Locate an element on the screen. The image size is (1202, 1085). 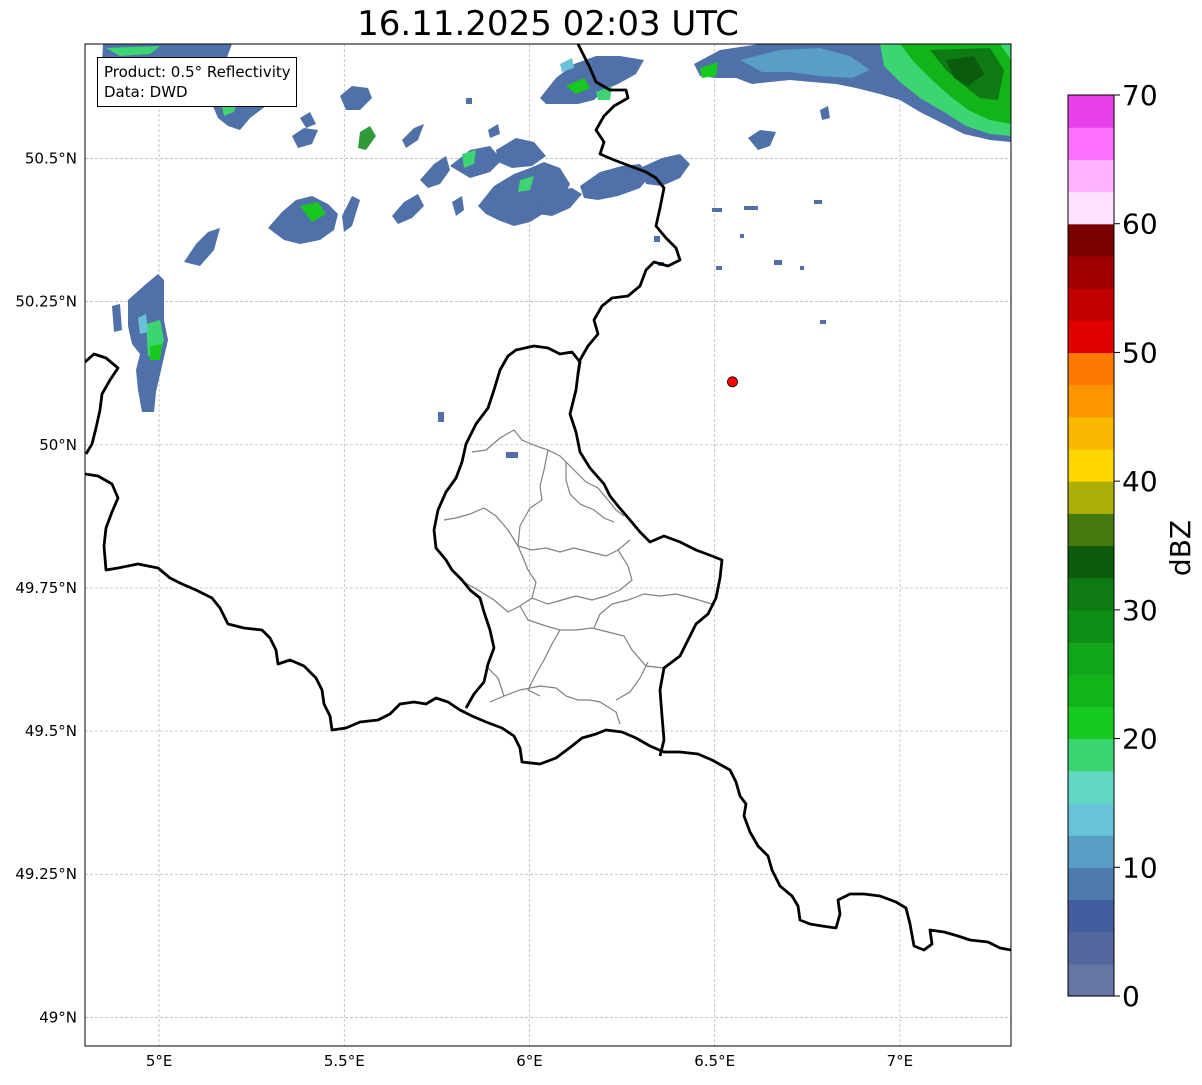
colorbar: 0 10 20 30 40 50 60 70 is located at coordinates (1112, 546).